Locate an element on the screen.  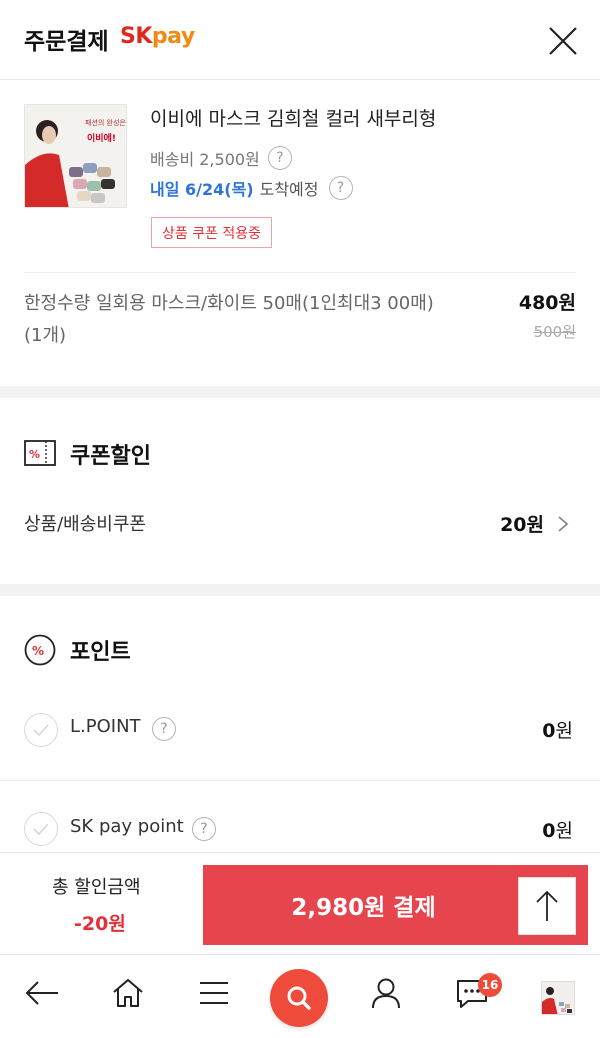
recent-product-thumbnail is located at coordinates (558, 998).